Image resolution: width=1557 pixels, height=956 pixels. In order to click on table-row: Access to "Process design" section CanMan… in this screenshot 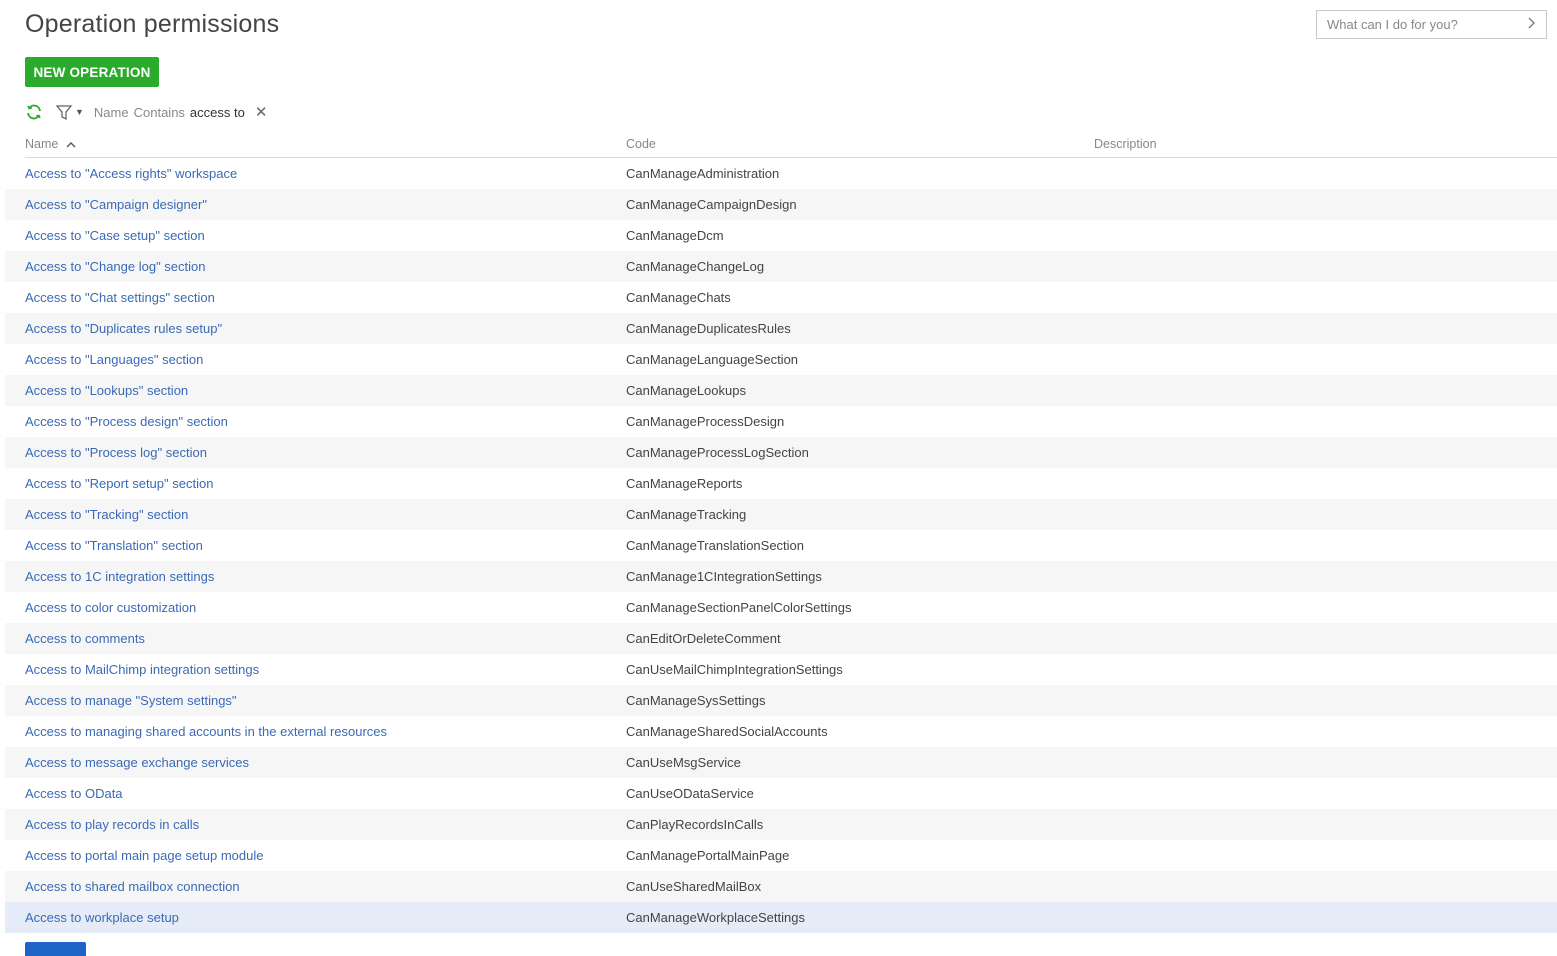, I will do `click(781, 421)`.